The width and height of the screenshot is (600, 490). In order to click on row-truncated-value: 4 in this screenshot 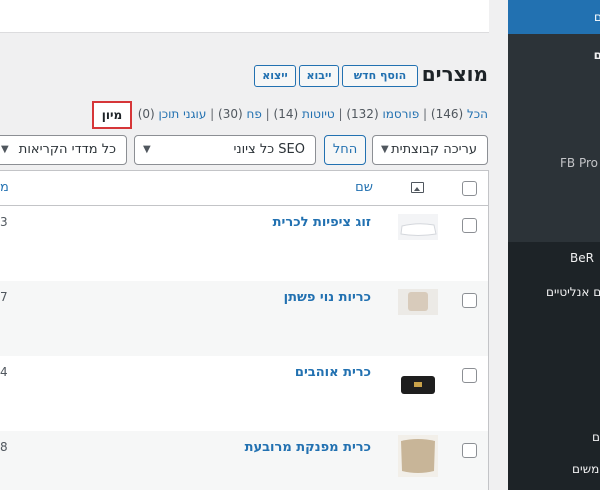, I will do `click(4, 372)`.